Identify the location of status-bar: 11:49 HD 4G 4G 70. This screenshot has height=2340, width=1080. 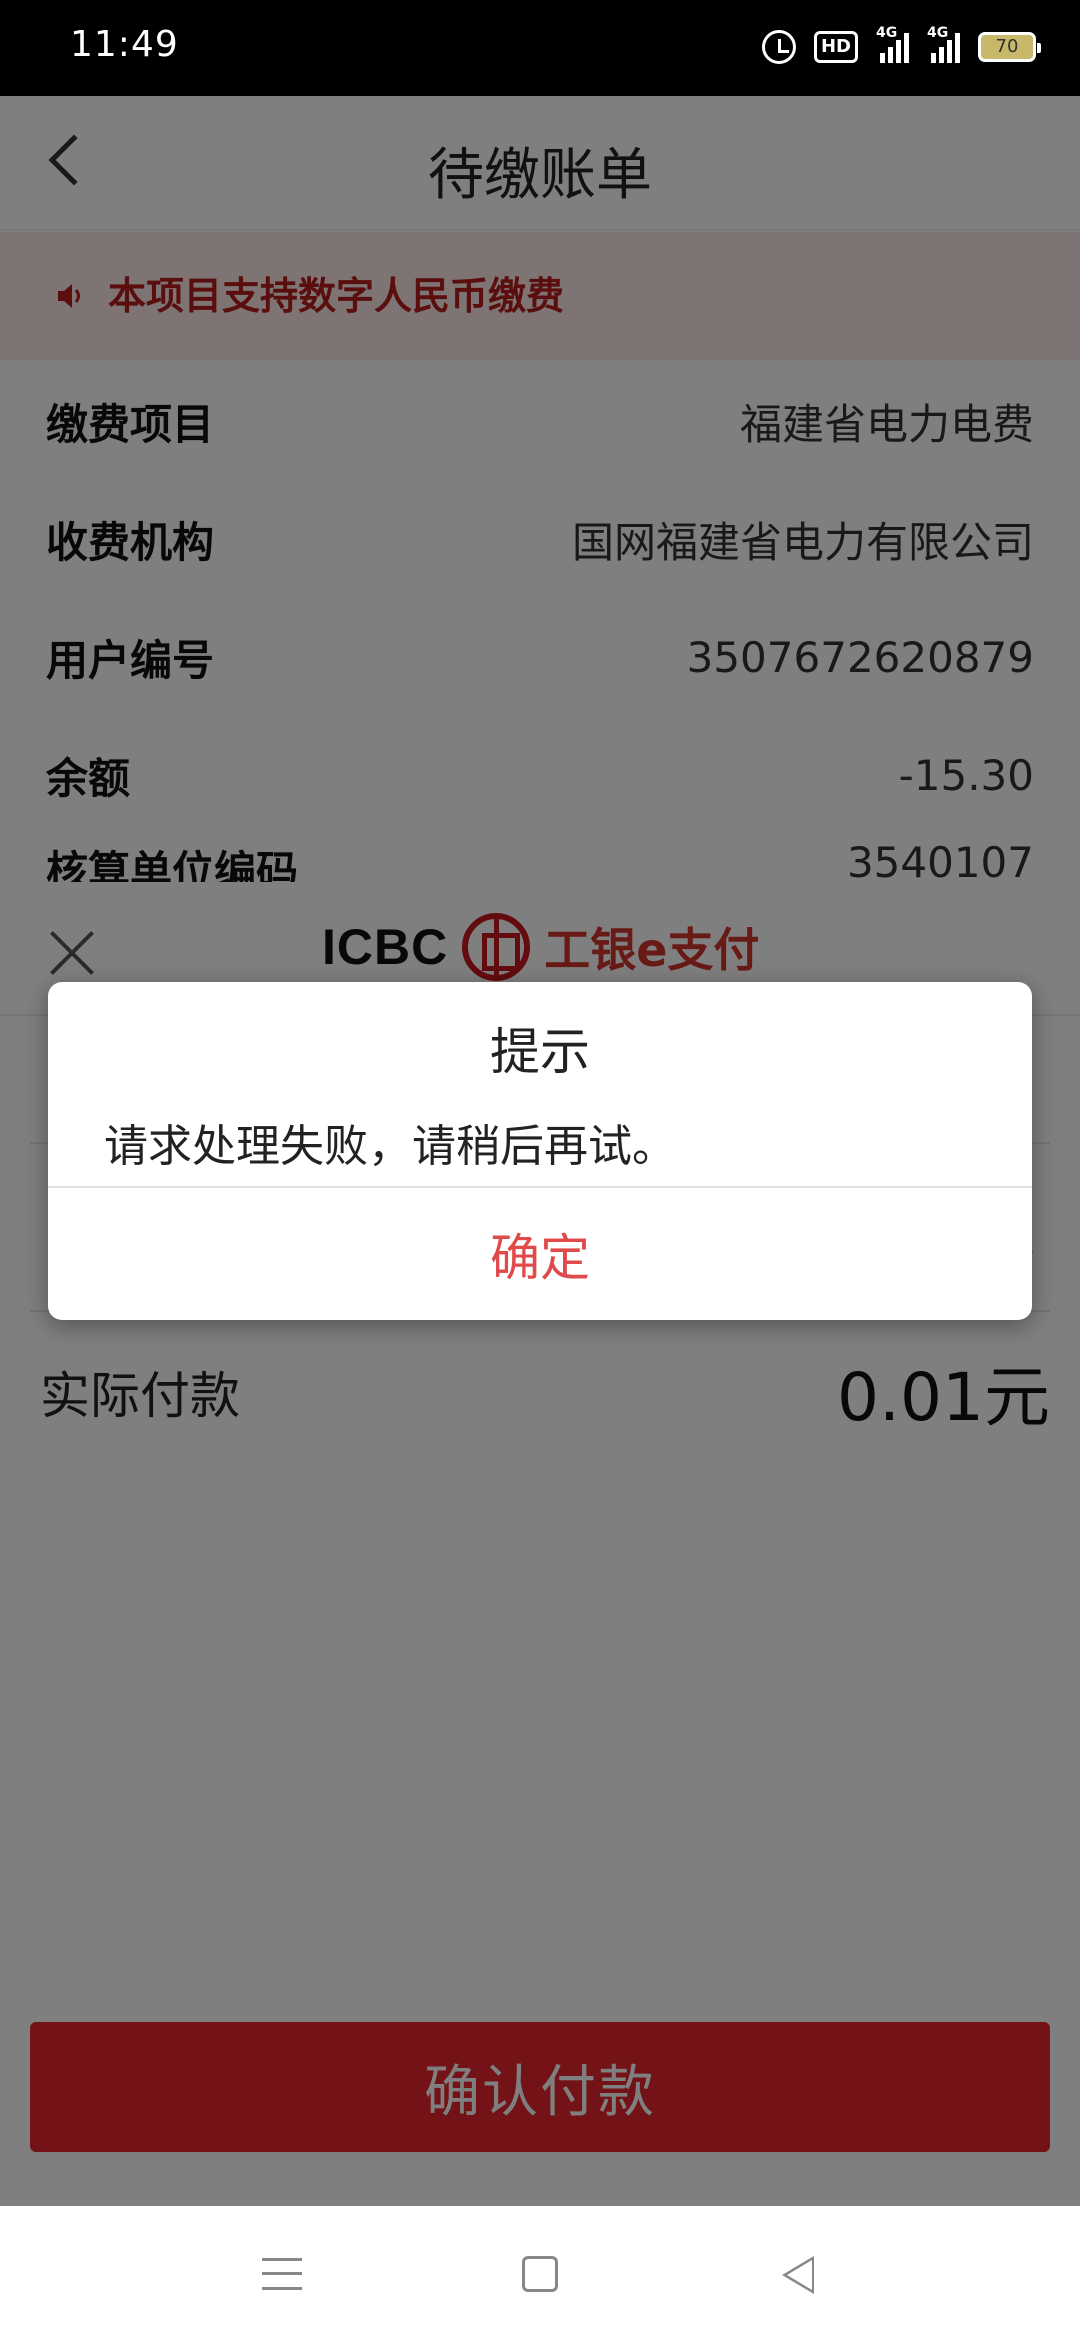
(540, 48).